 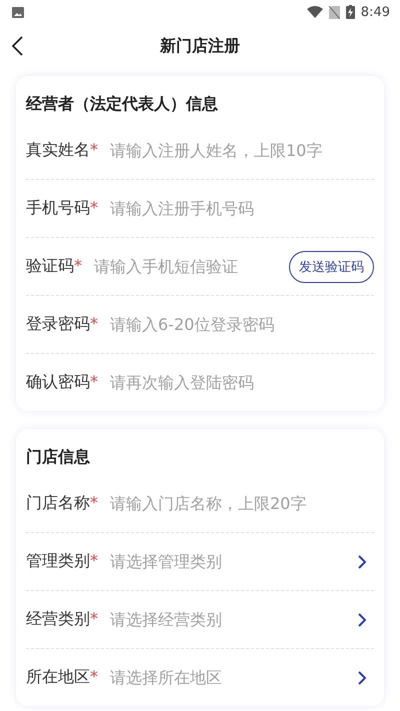 What do you see at coordinates (62, 619) in the screenshot?
I see `field-label: 经营类别*` at bounding box center [62, 619].